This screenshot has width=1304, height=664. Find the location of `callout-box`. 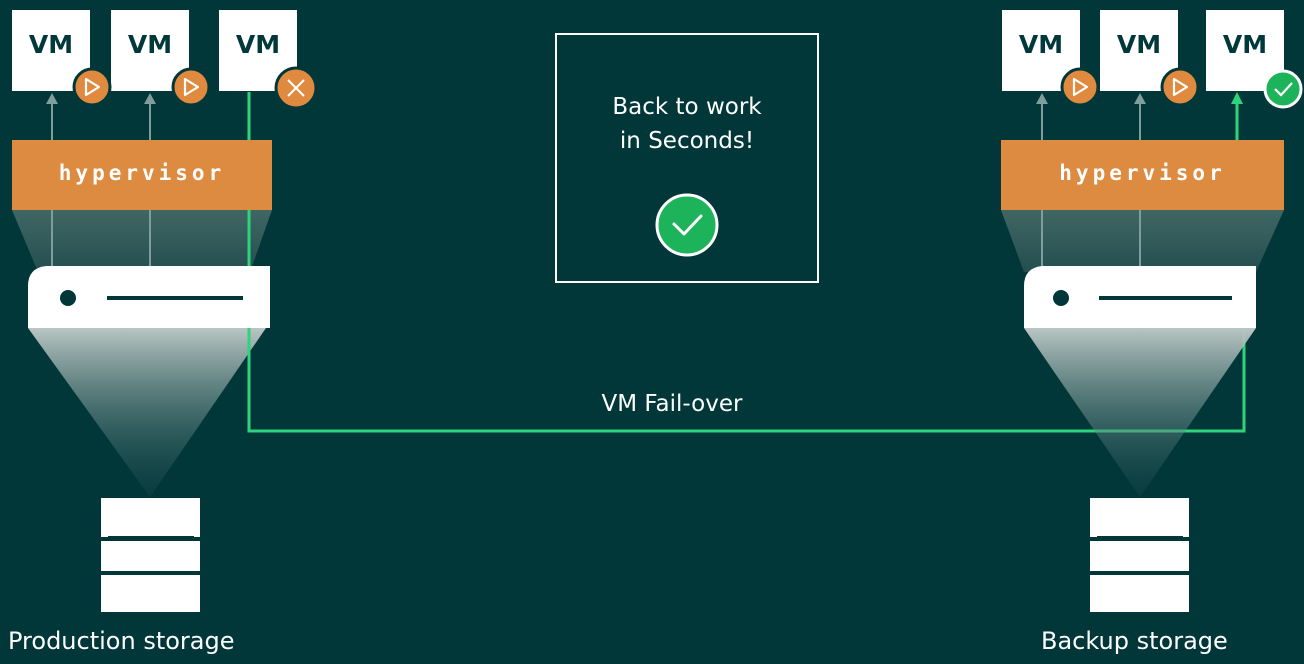

callout-box is located at coordinates (687, 158).